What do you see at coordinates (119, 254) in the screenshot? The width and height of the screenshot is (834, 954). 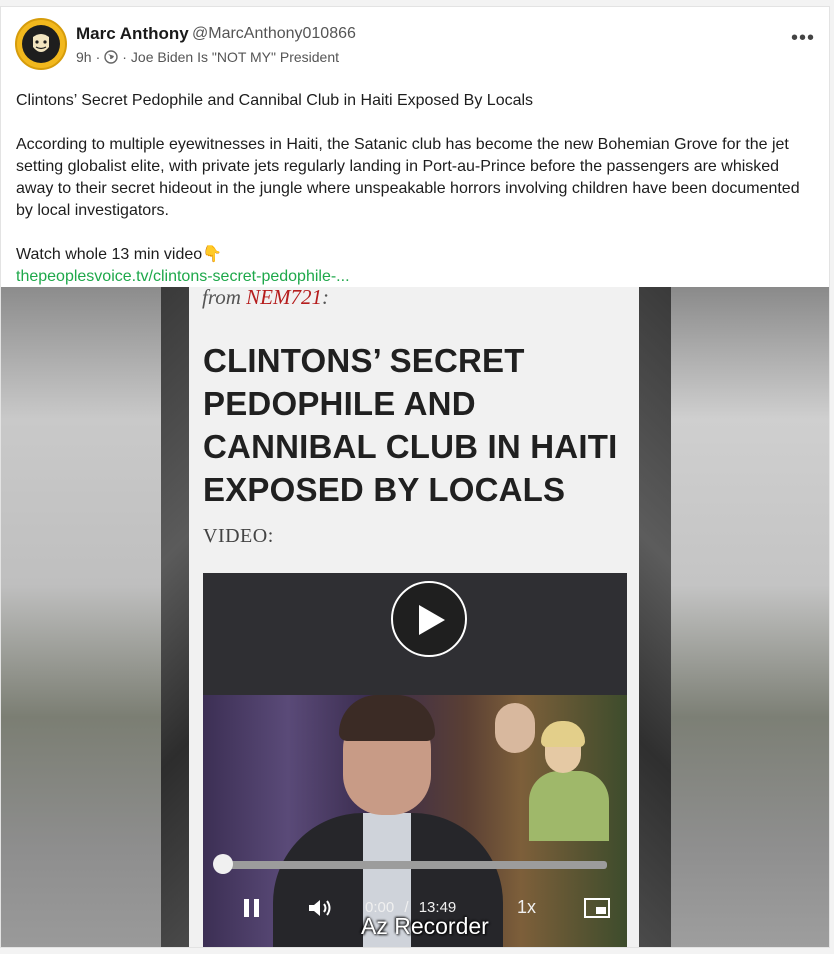 I see `watch-line: Watch whole 13 min video👇` at bounding box center [119, 254].